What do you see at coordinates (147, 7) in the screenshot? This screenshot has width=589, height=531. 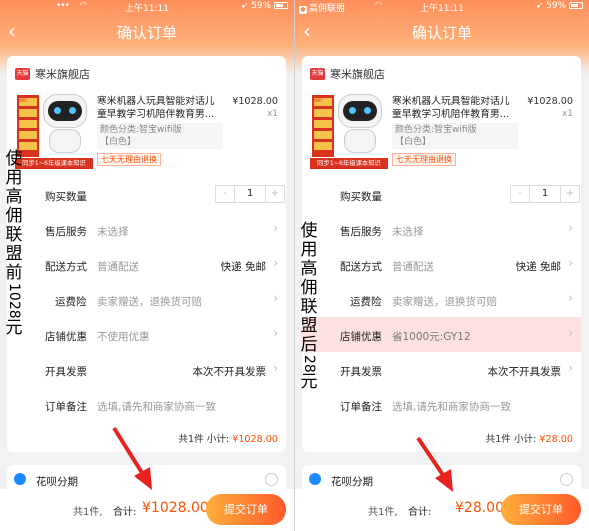 I see `status-bar: ••• ◠ 上午11:11 ➹ 59%` at bounding box center [147, 7].